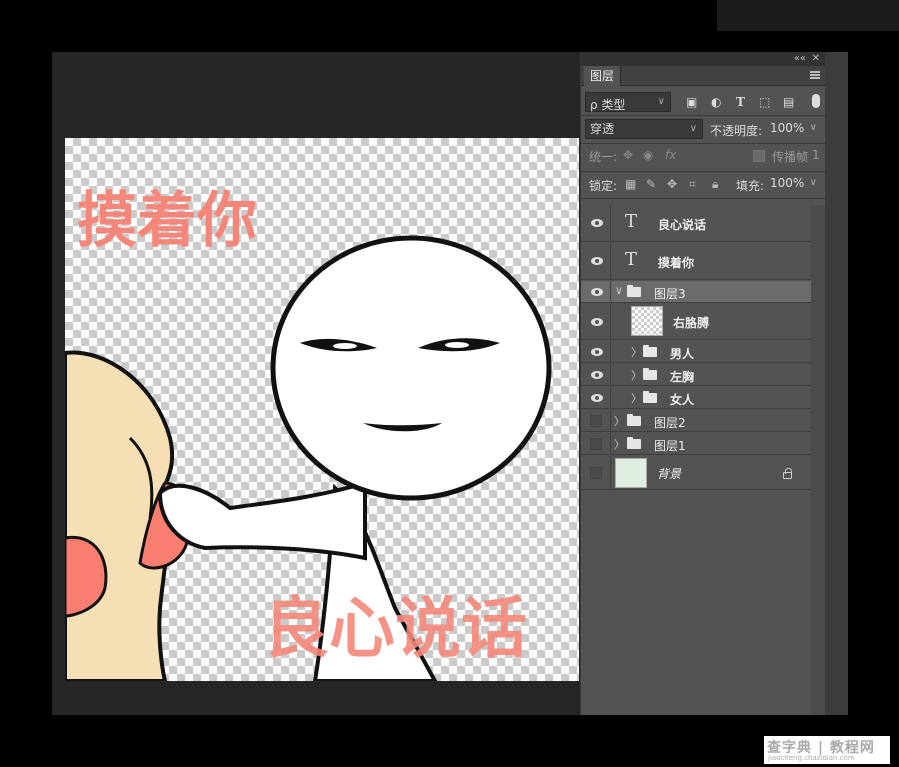  I want to click on text-layer-icon: T, so click(631, 221).